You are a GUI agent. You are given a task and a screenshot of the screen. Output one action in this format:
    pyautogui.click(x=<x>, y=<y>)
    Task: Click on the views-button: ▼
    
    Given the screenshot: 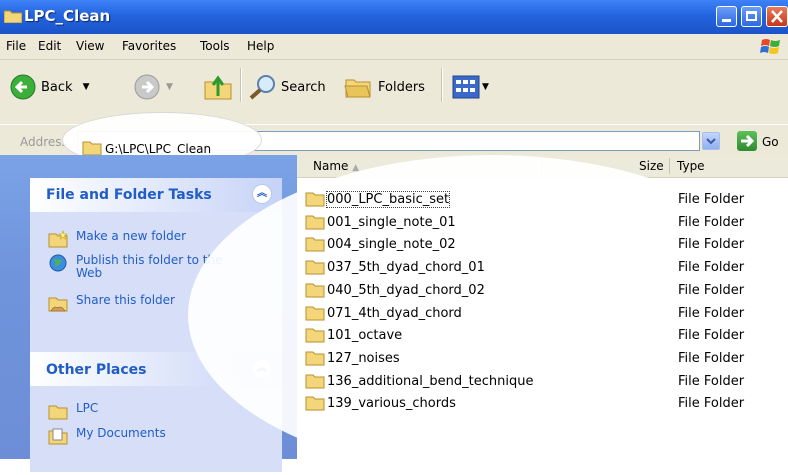 What is the action you would take?
    pyautogui.click(x=470, y=87)
    